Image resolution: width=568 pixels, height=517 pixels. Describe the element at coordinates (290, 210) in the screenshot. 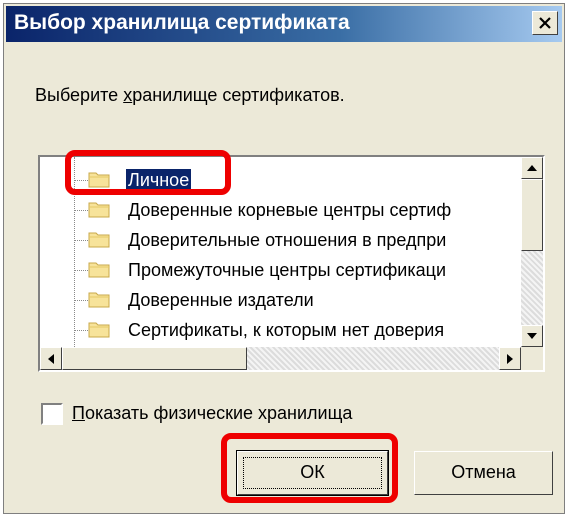

I see `tree-item-label: Доверенные корневые центры сертиф` at that location.